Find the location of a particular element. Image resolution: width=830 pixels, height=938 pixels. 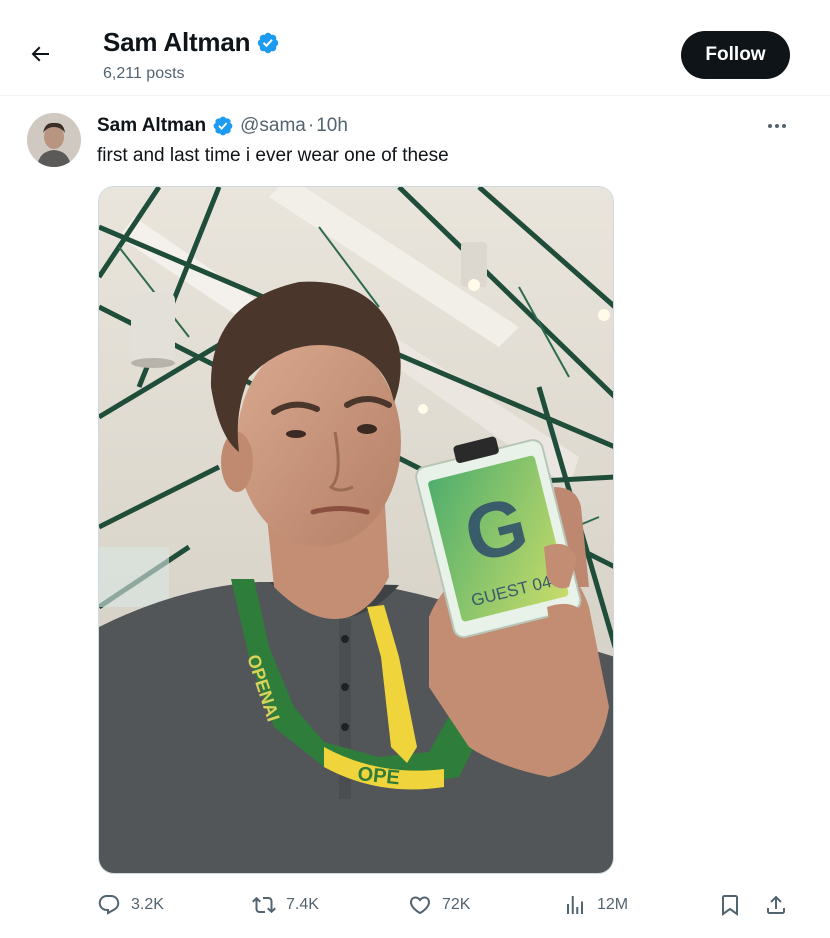

bookmark-icon is located at coordinates (730, 905).